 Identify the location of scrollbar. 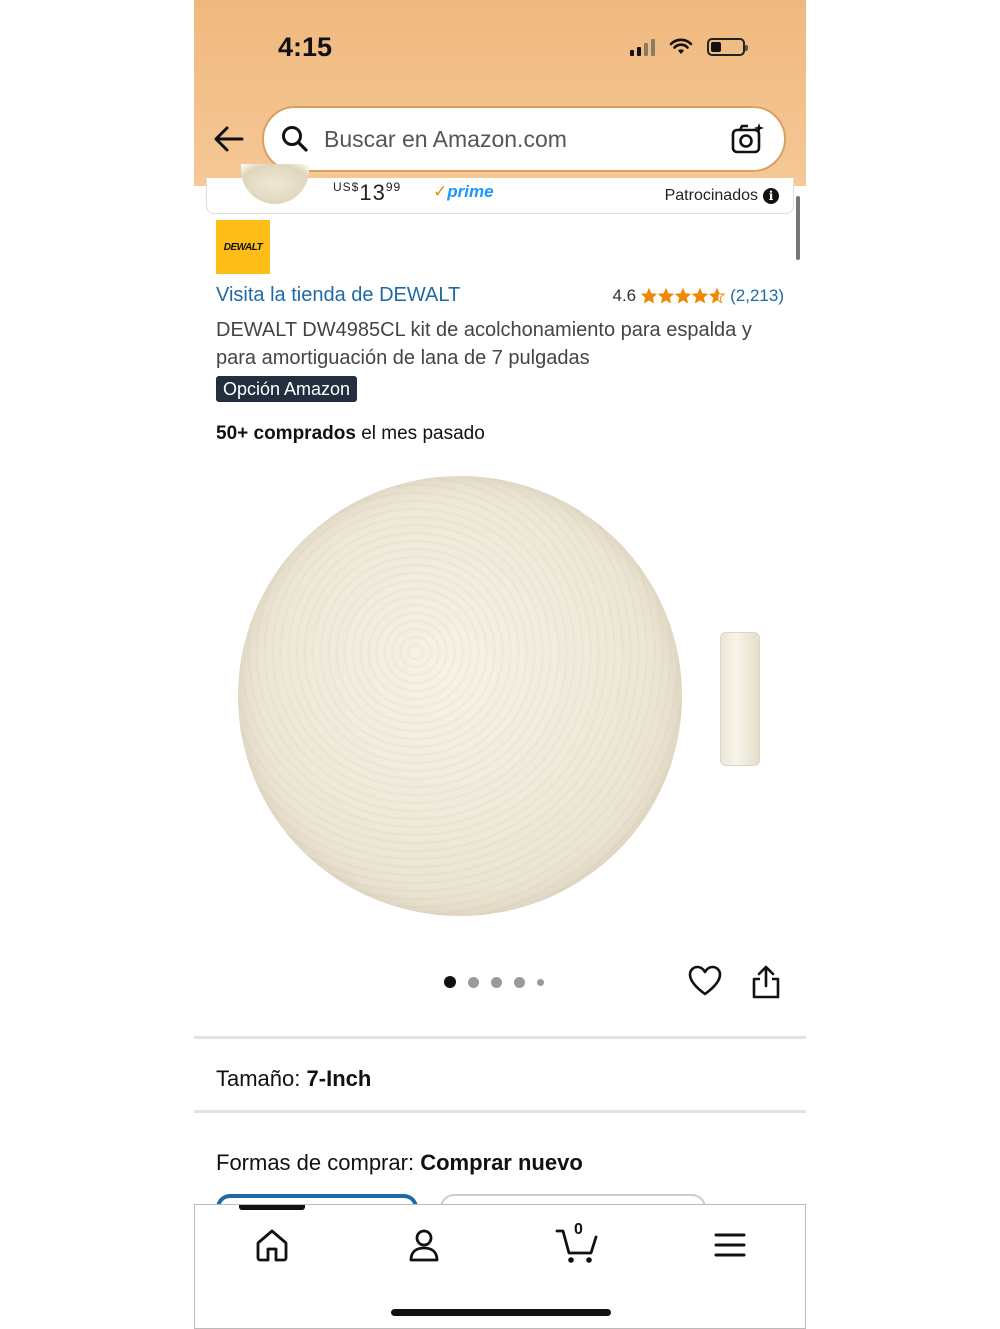
(798, 228).